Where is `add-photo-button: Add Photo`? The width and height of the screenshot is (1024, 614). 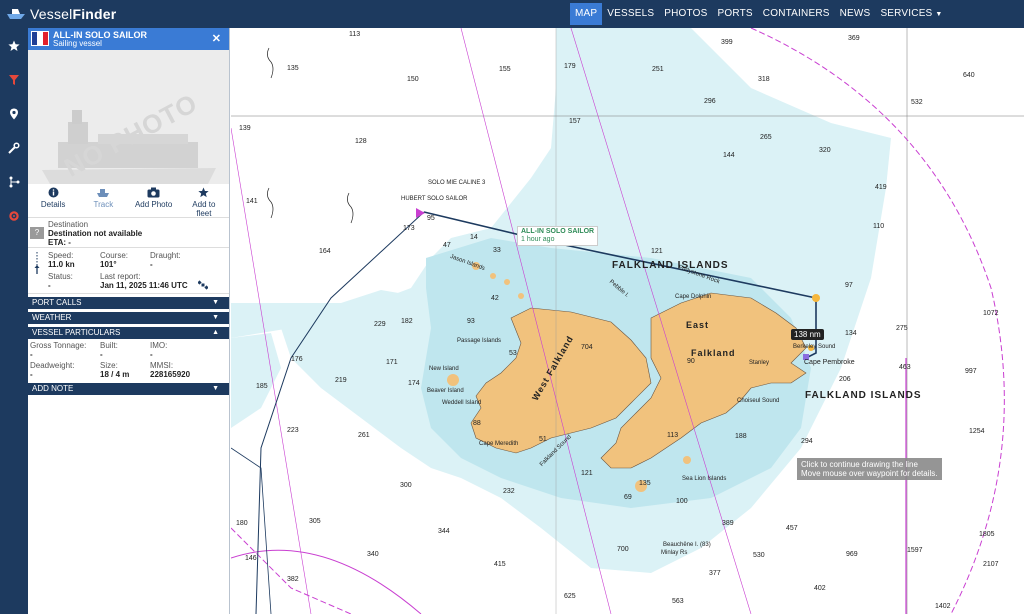
add-photo-button: Add Photo is located at coordinates (154, 200).